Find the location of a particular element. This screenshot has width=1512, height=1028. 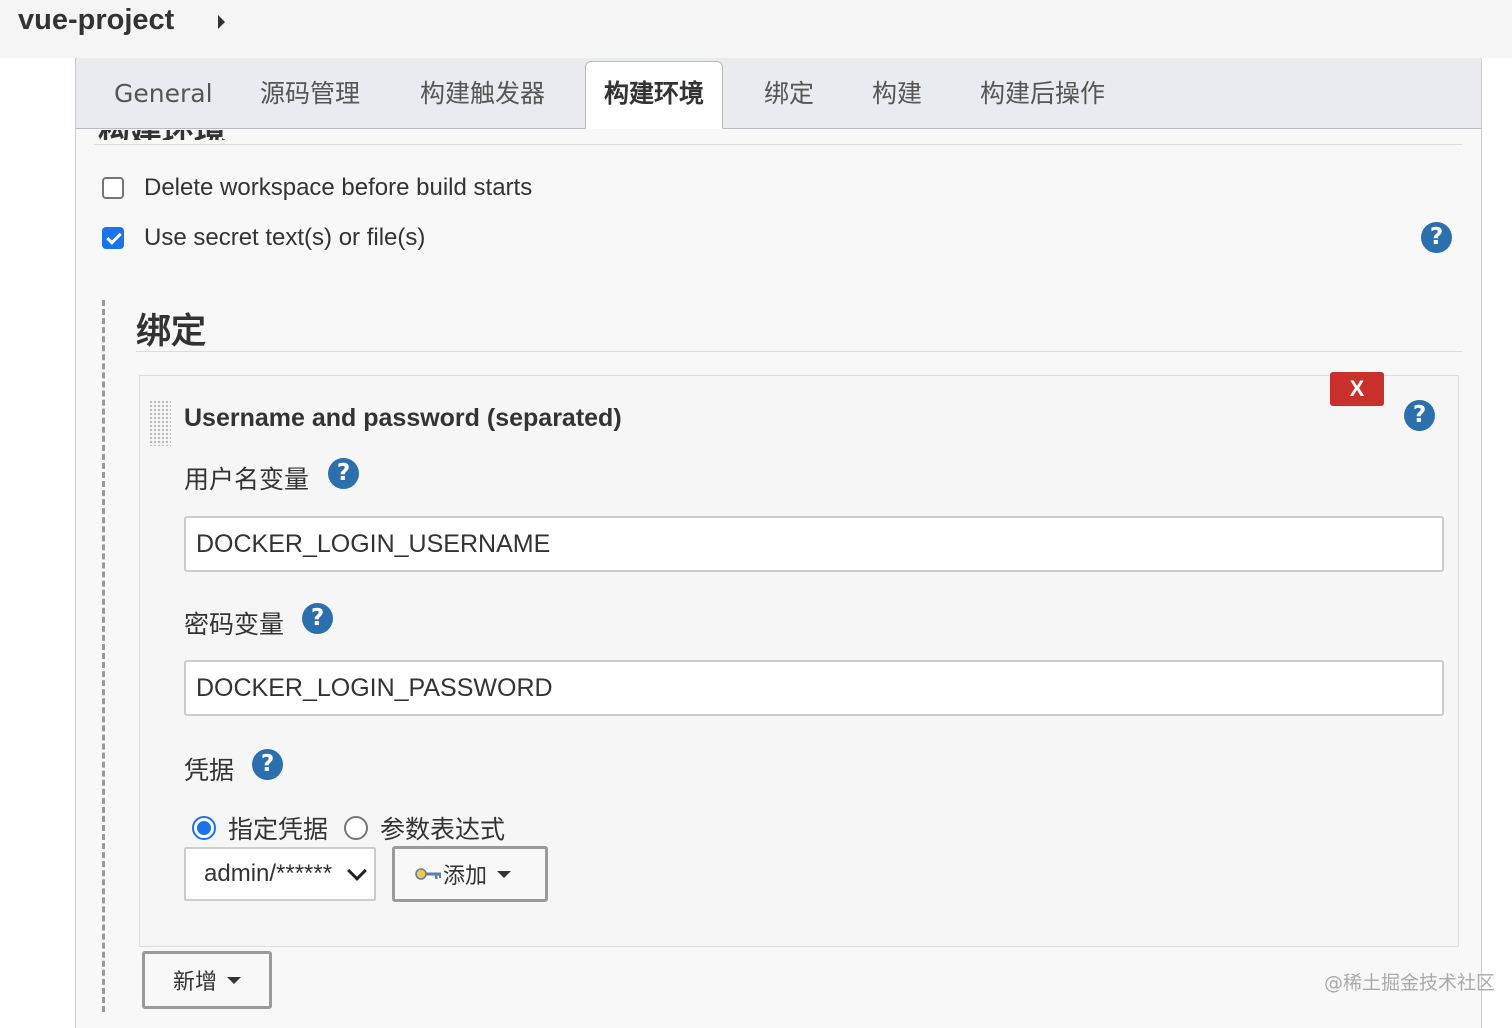

project-name: vue-project is located at coordinates (96, 20).